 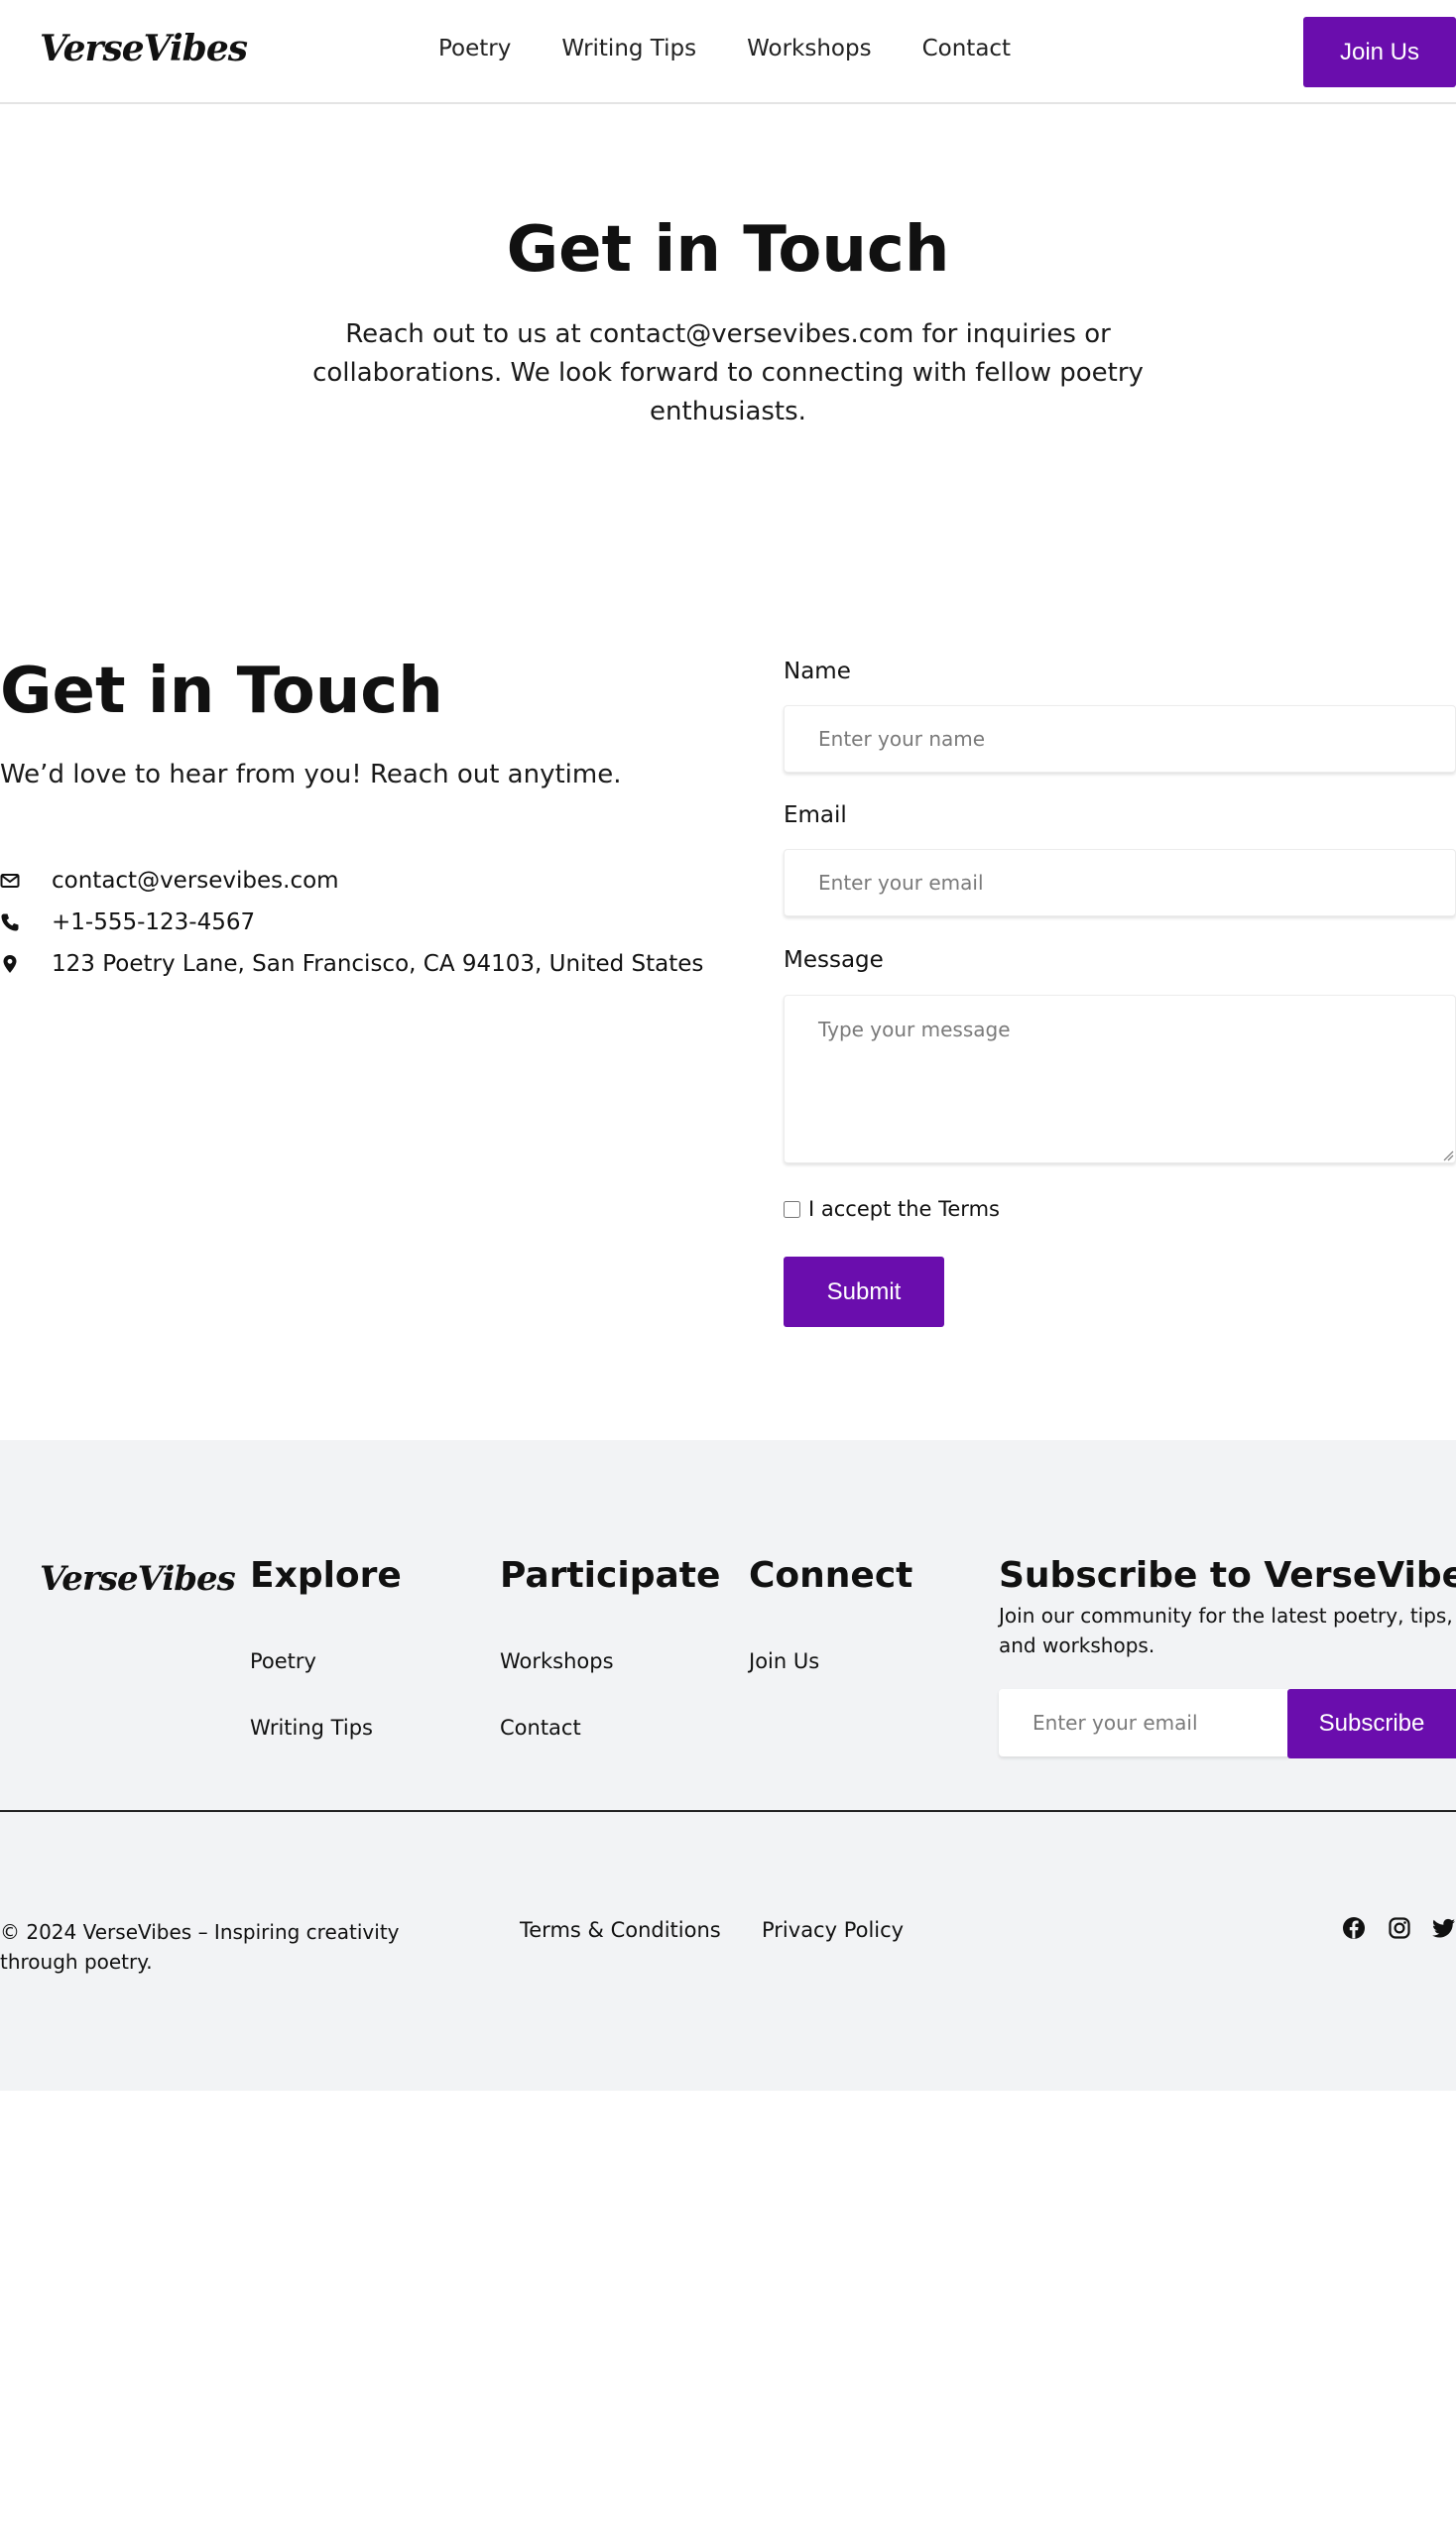 What do you see at coordinates (1120, 739) in the screenshot?
I see `name-input` at bounding box center [1120, 739].